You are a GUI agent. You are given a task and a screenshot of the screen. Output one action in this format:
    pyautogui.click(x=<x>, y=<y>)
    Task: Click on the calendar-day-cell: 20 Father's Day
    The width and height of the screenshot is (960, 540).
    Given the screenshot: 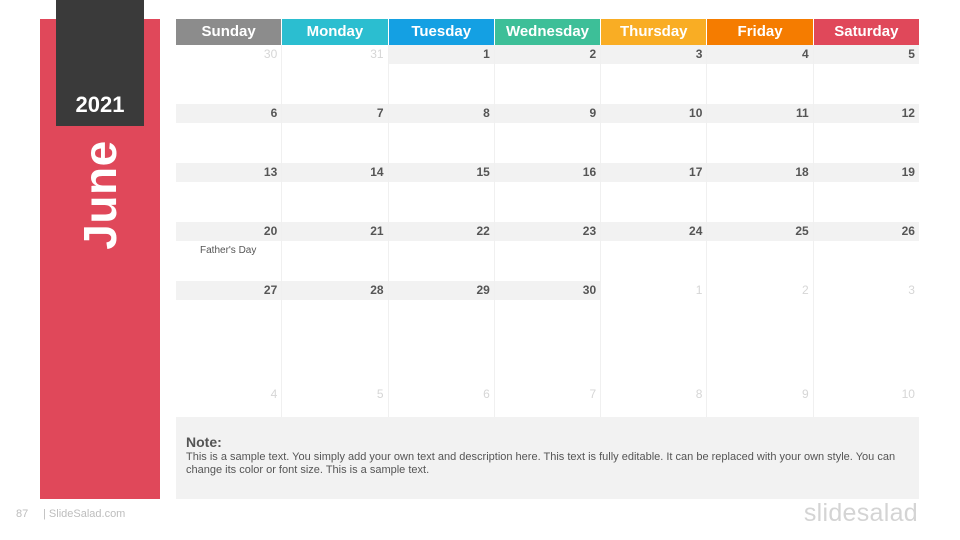 What is the action you would take?
    pyautogui.click(x=229, y=251)
    